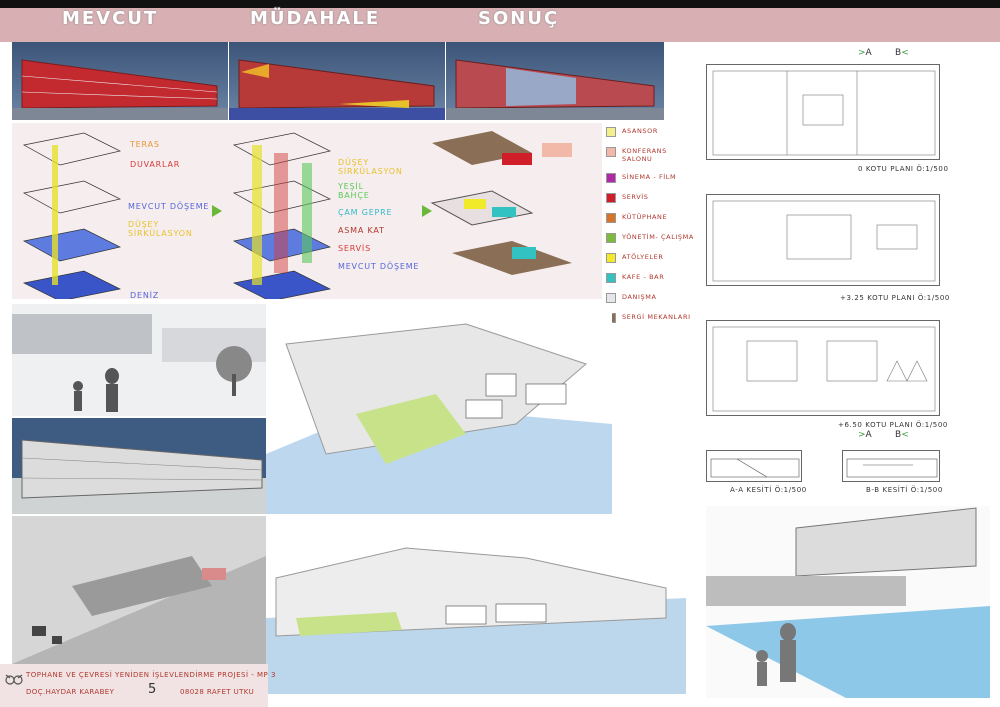 The image size is (1000, 707). I want to click on legend-item: DANIŞMA, so click(651, 300).